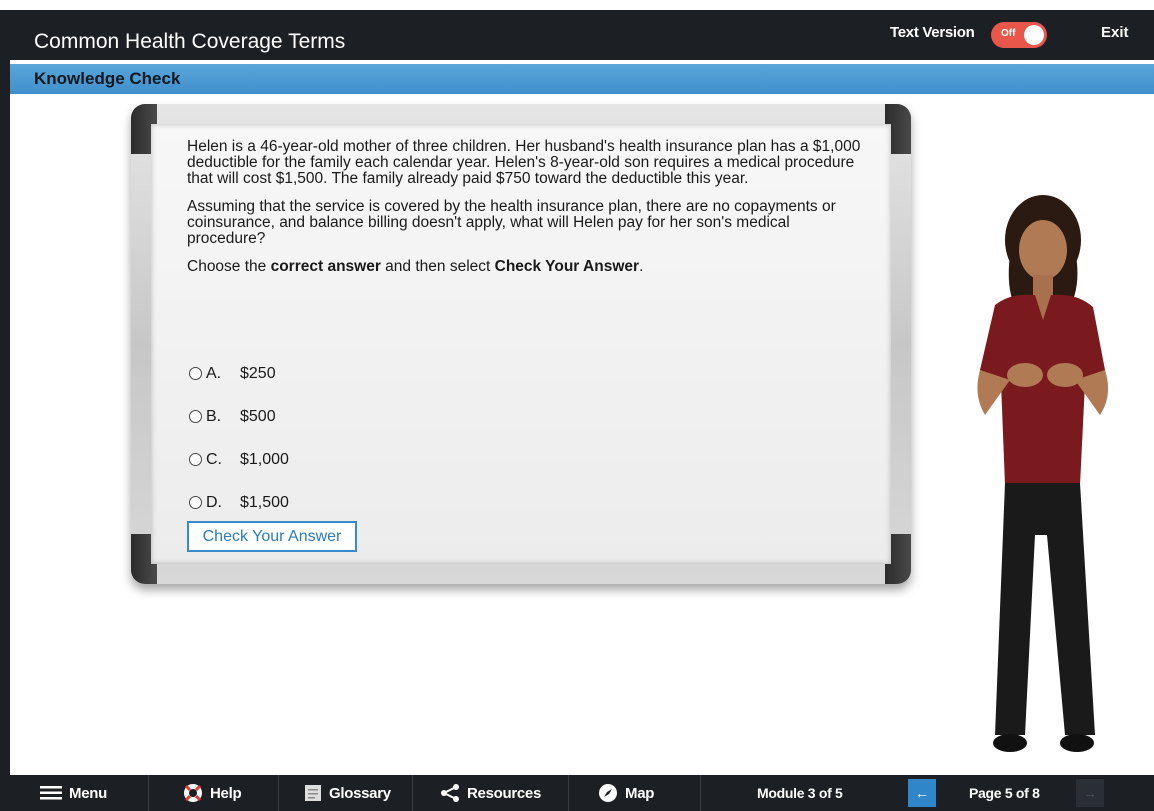 The image size is (1154, 811). Describe the element at coordinates (800, 793) in the screenshot. I see `module-indicator: Module 3 of 5` at that location.